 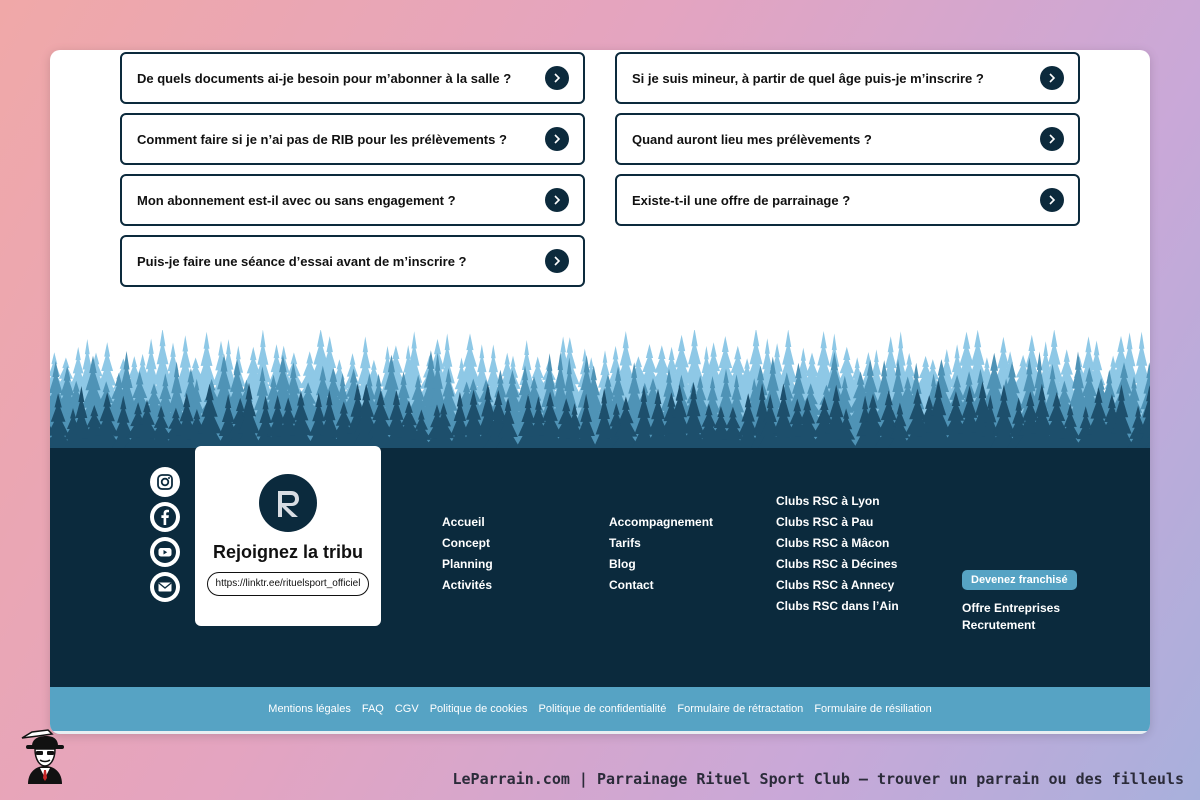 I want to click on footer-link: Tarifs, so click(x=661, y=543).